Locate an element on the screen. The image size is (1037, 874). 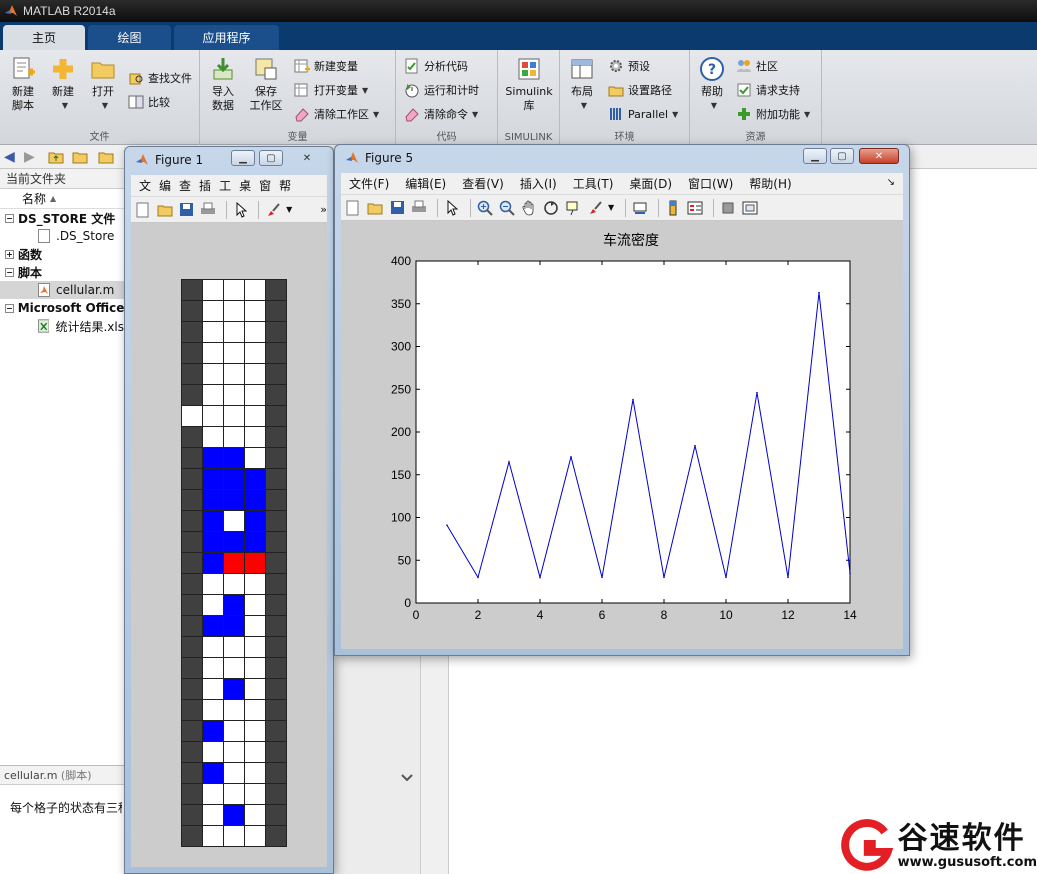
zoom-in-icon is located at coordinates (485, 208).